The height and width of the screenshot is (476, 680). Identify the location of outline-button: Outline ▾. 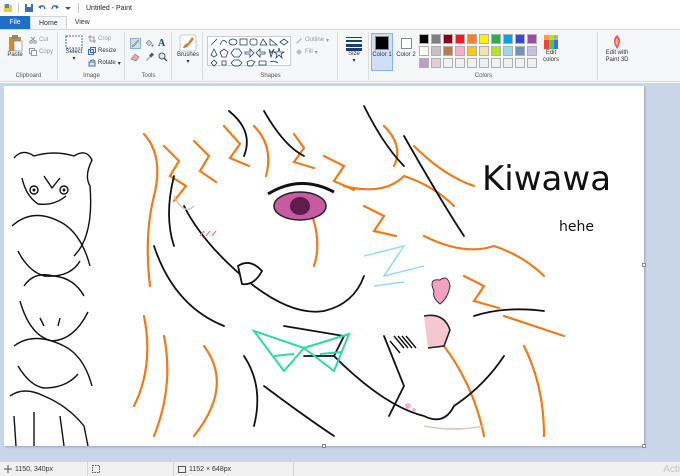
(312, 40).